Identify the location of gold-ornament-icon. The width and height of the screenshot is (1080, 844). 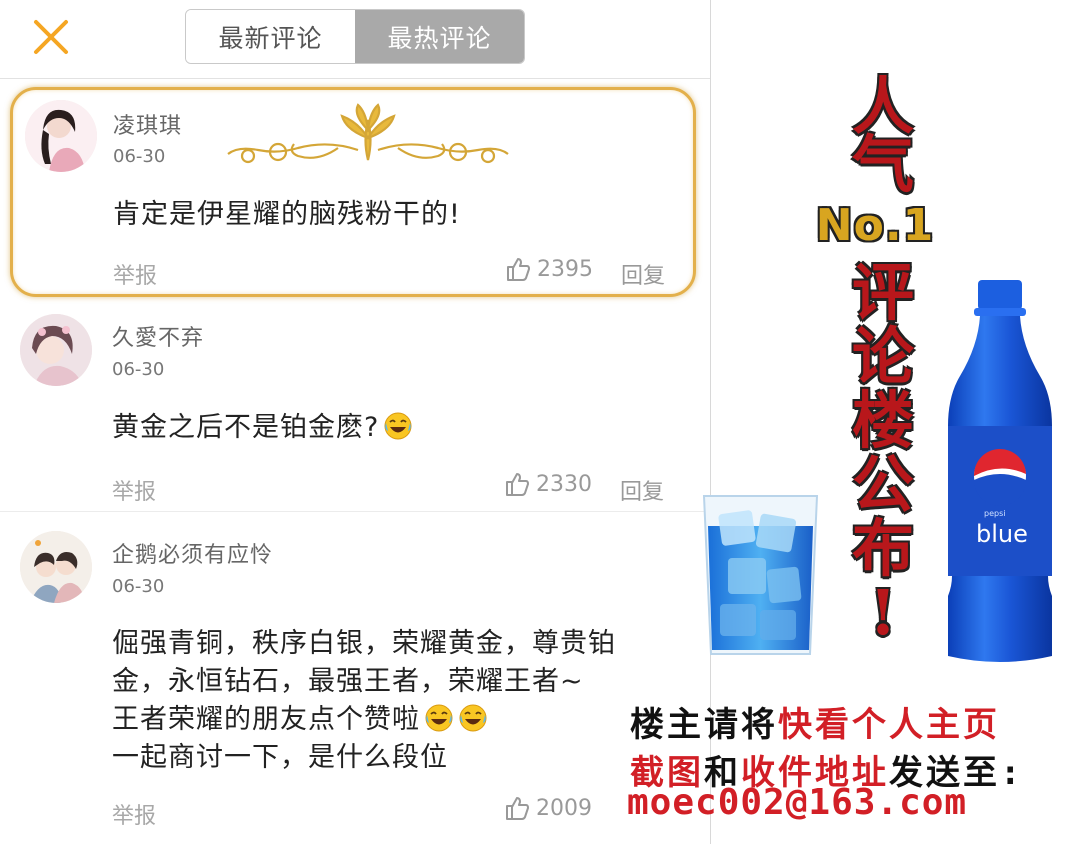
(368, 133).